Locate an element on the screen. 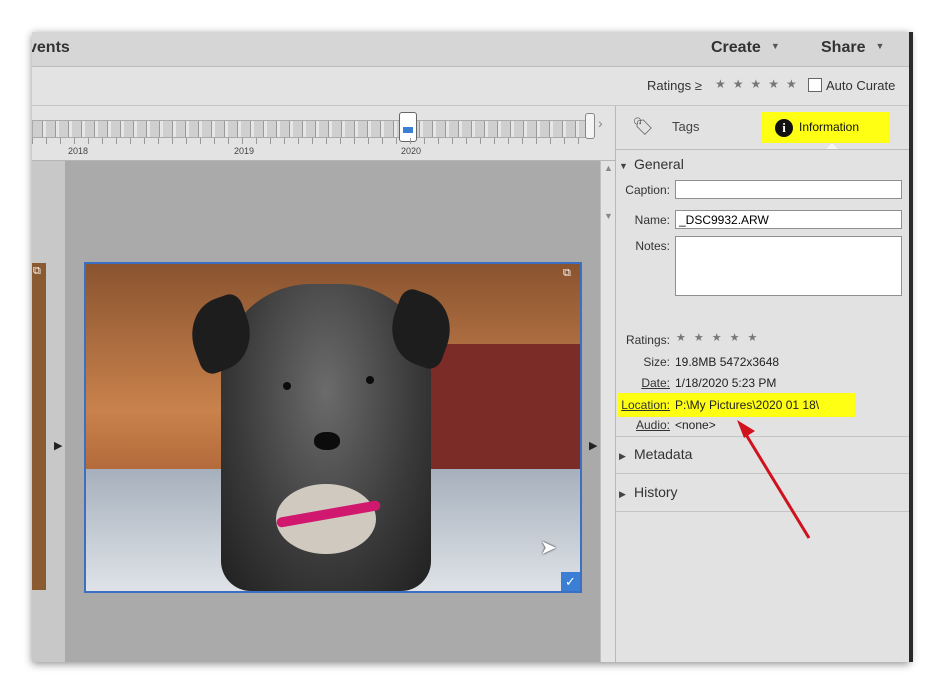 This screenshot has height=694, width=945. scroll-up-icon: ▲ is located at coordinates (608, 168).